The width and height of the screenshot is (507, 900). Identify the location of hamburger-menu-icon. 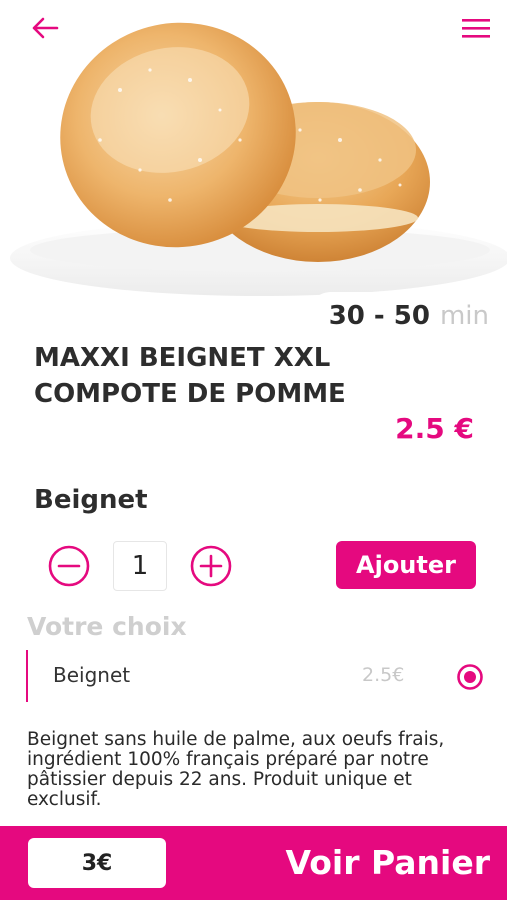
(476, 28).